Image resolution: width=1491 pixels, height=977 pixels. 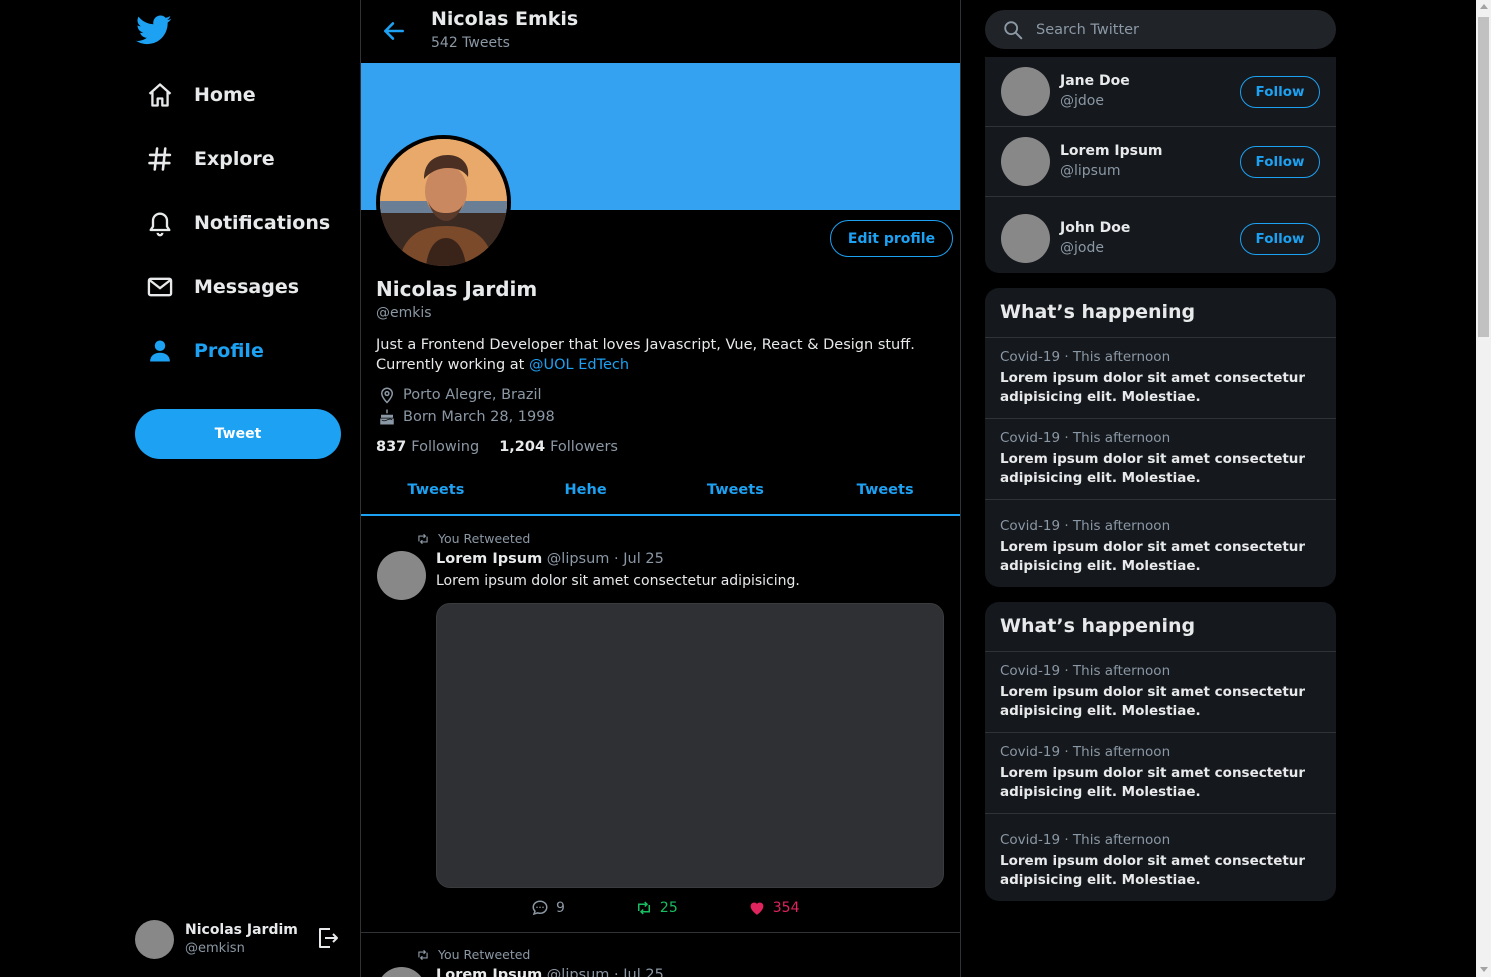 I want to click on envelope-icon, so click(x=160, y=287).